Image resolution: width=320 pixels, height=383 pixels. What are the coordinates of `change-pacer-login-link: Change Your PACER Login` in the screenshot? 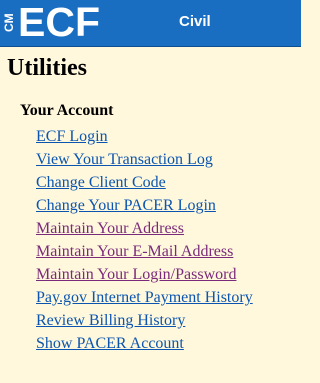 It's located at (126, 205).